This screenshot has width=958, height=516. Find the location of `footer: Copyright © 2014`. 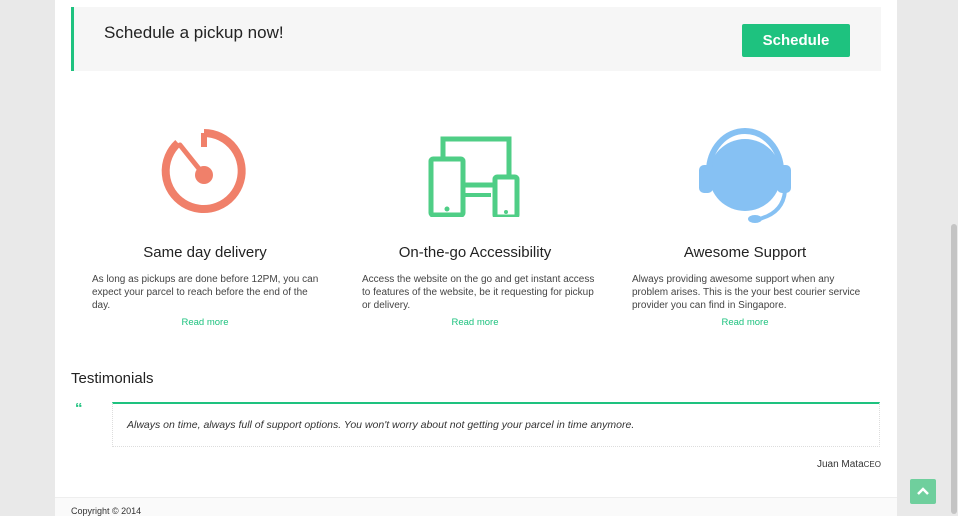

footer: Copyright © 2014 is located at coordinates (476, 506).